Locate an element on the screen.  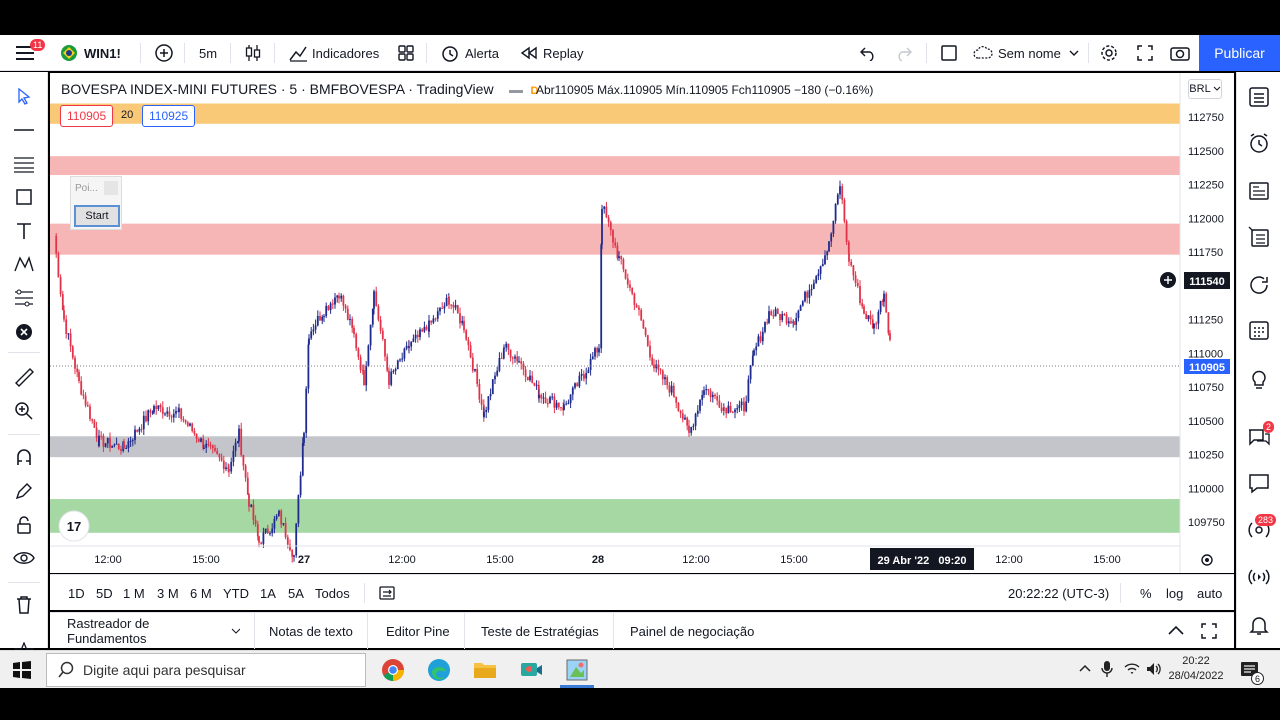
range-1m: 1 M is located at coordinates (134, 593).